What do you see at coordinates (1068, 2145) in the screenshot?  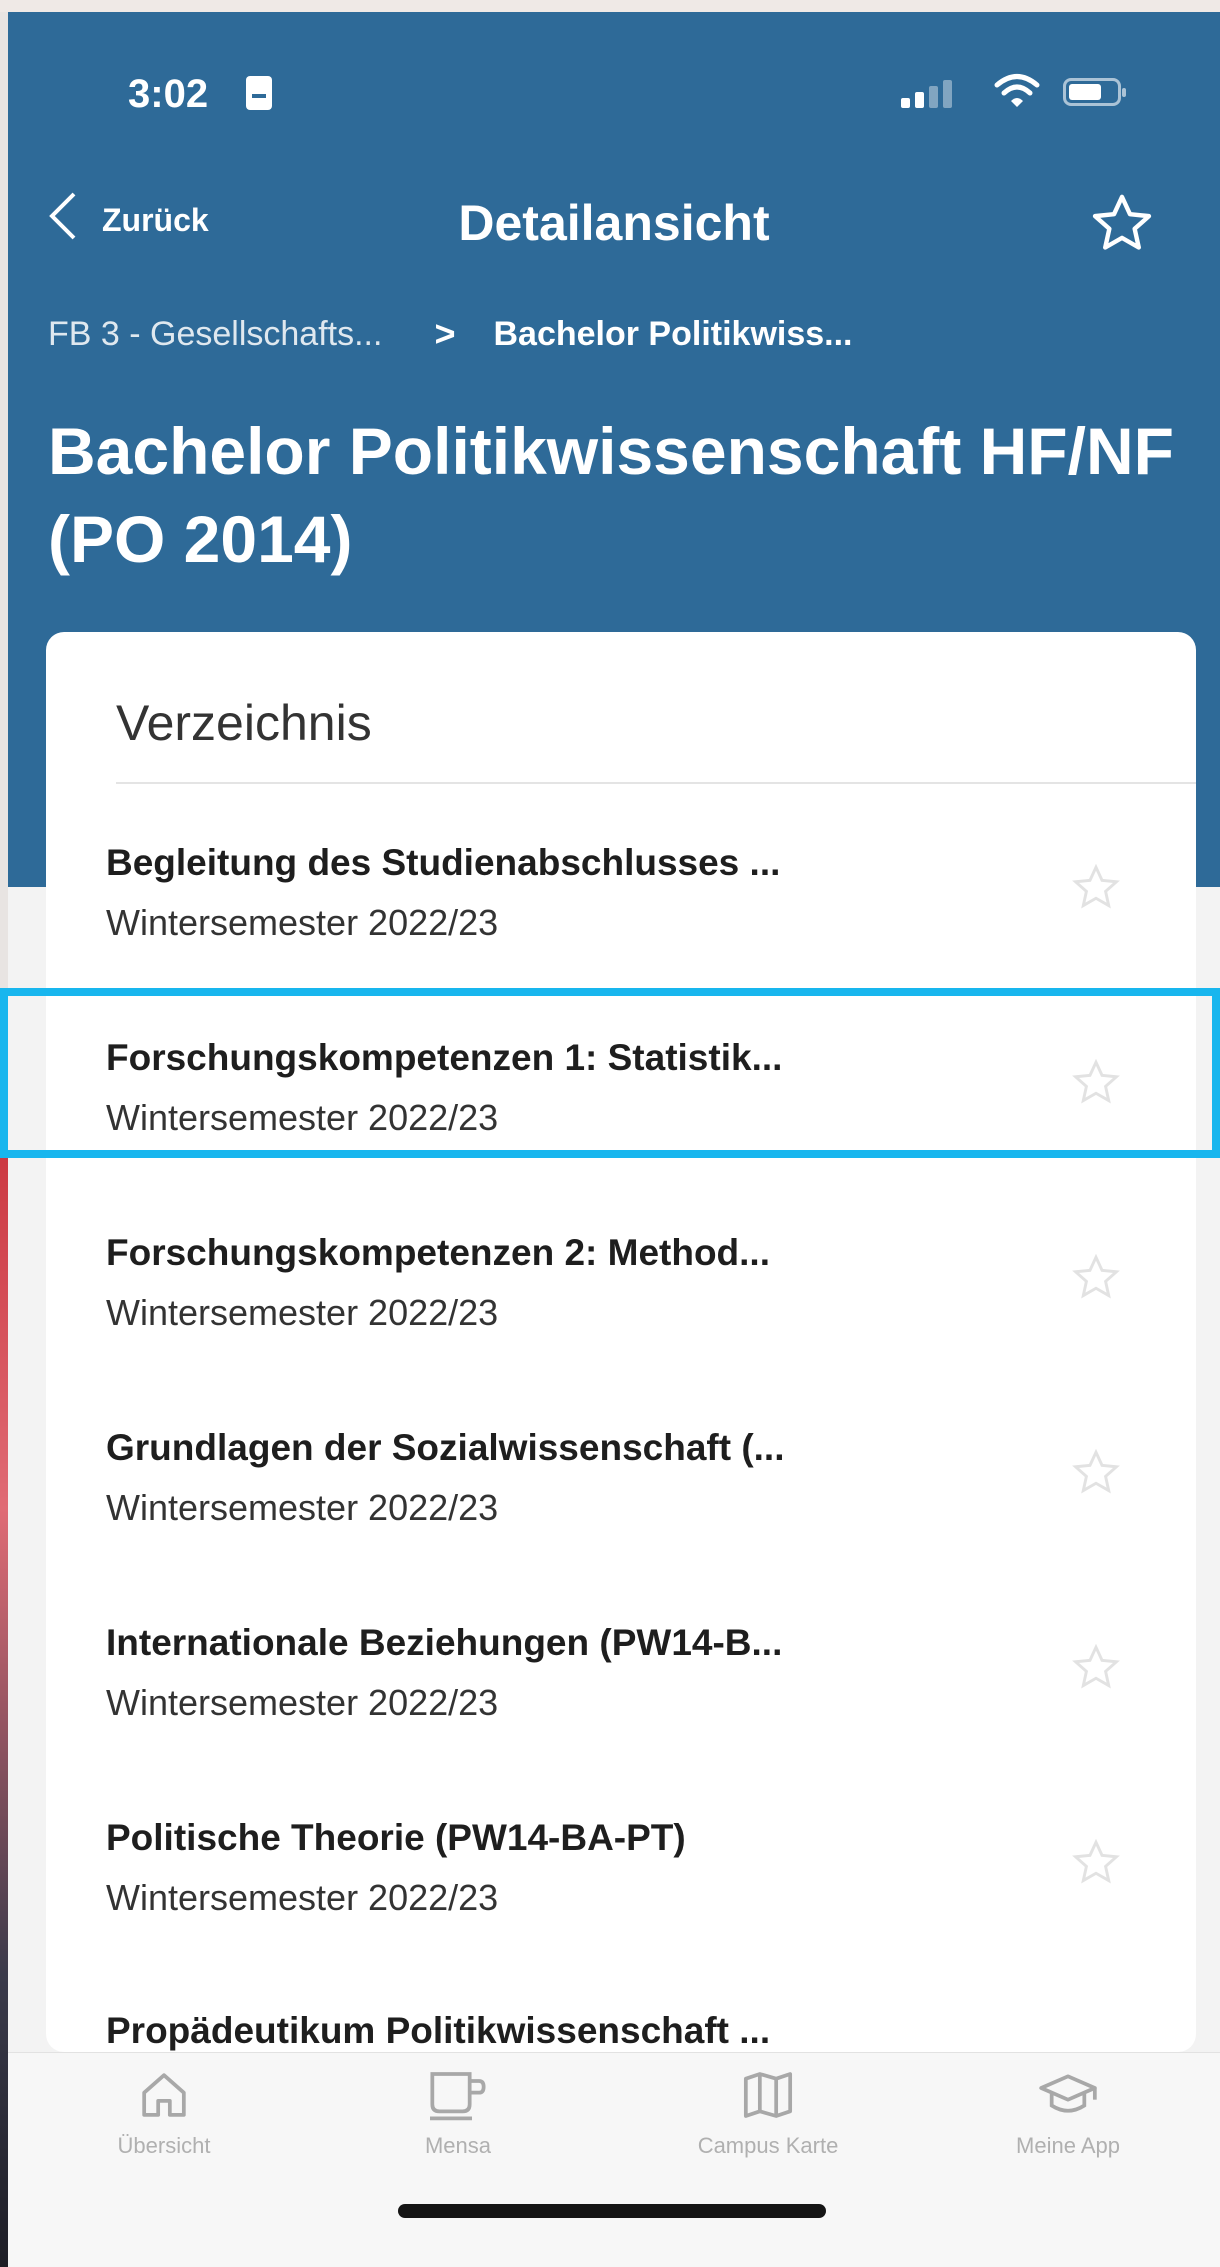 I see `tab-label: Meine App` at bounding box center [1068, 2145].